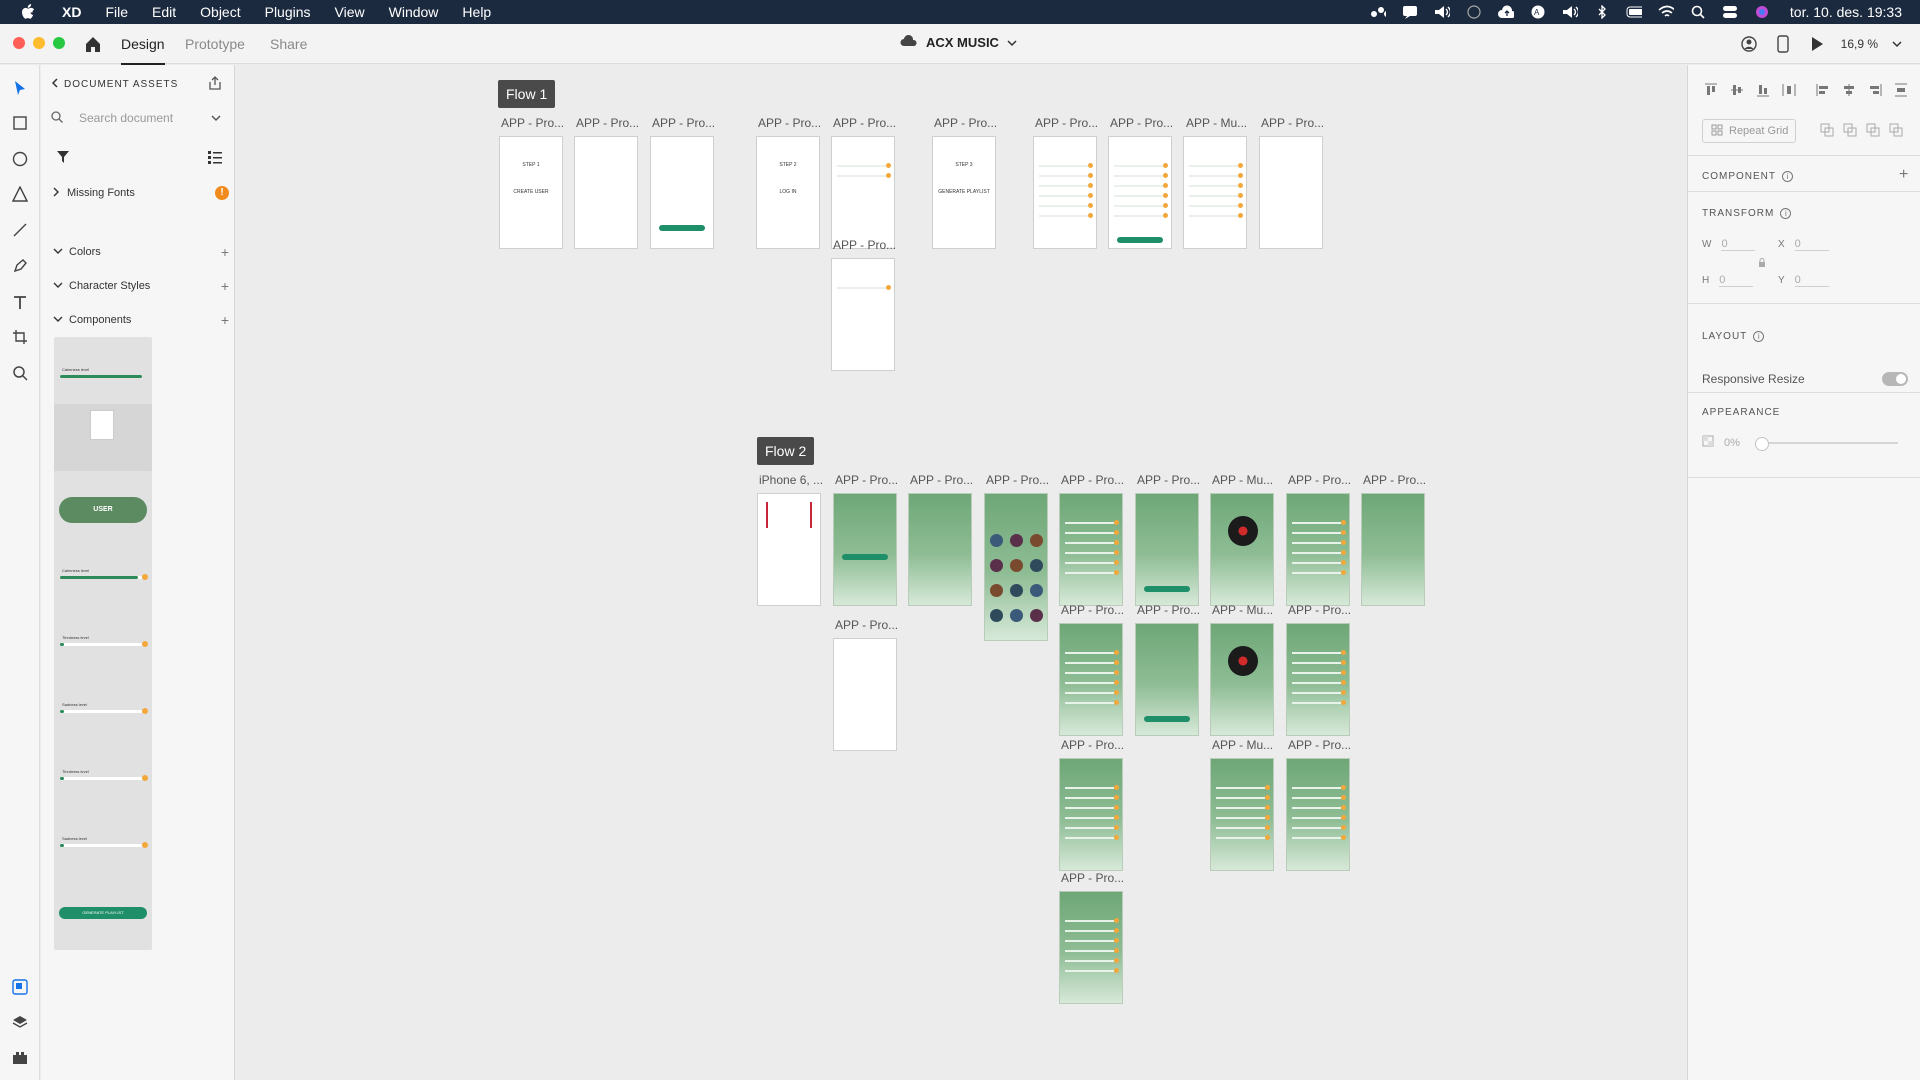 This screenshot has width=1920, height=1080. Describe the element at coordinates (1749, 131) in the screenshot. I see `repeat-grid-button: Repeat Grid` at that location.